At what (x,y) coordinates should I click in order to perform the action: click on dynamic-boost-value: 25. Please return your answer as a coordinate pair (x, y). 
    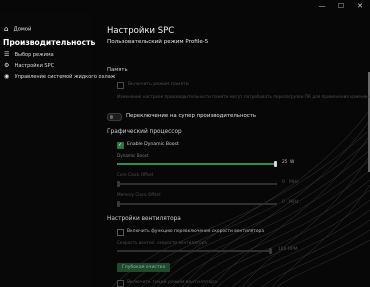
    Looking at the image, I should click on (285, 162).